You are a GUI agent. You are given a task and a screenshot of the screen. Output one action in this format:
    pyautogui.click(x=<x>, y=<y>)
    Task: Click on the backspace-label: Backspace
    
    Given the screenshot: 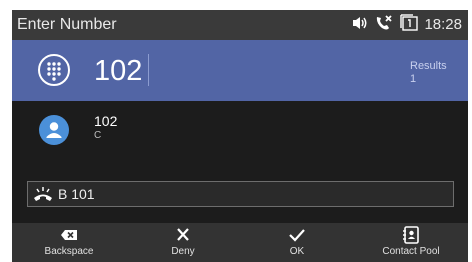 What is the action you would take?
    pyautogui.click(x=69, y=251)
    